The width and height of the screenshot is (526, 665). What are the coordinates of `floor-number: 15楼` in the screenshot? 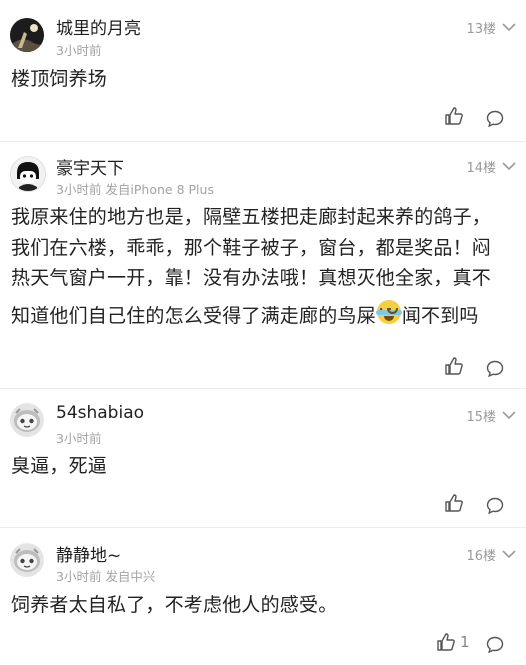 It's located at (481, 417).